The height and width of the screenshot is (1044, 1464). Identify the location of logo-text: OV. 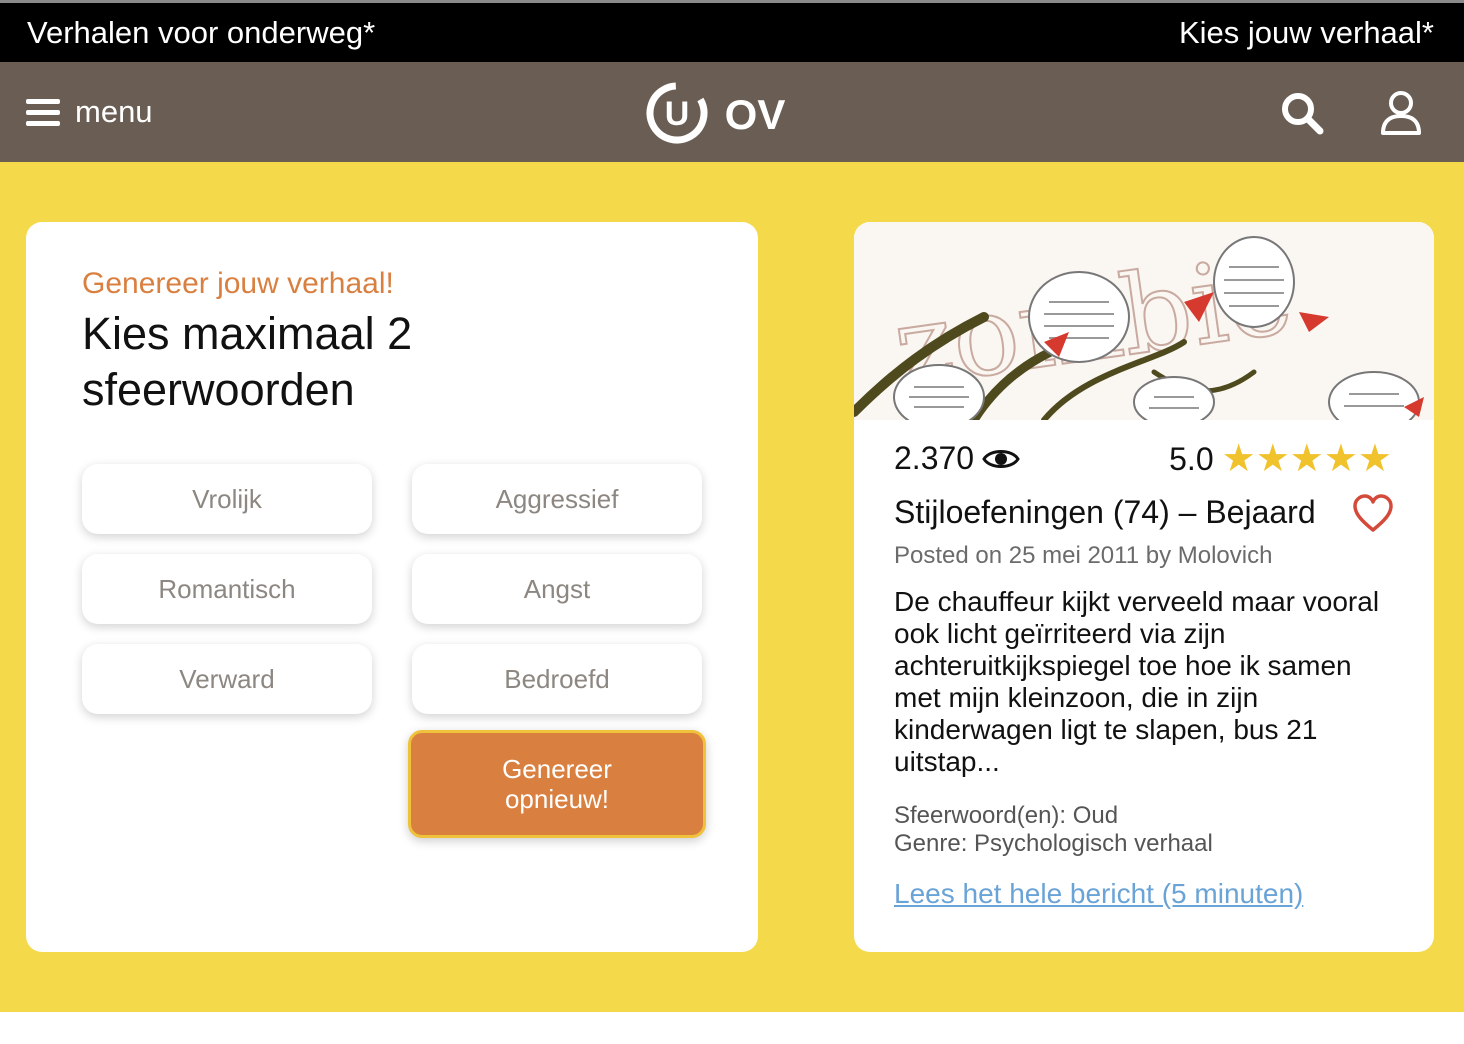
(755, 114).